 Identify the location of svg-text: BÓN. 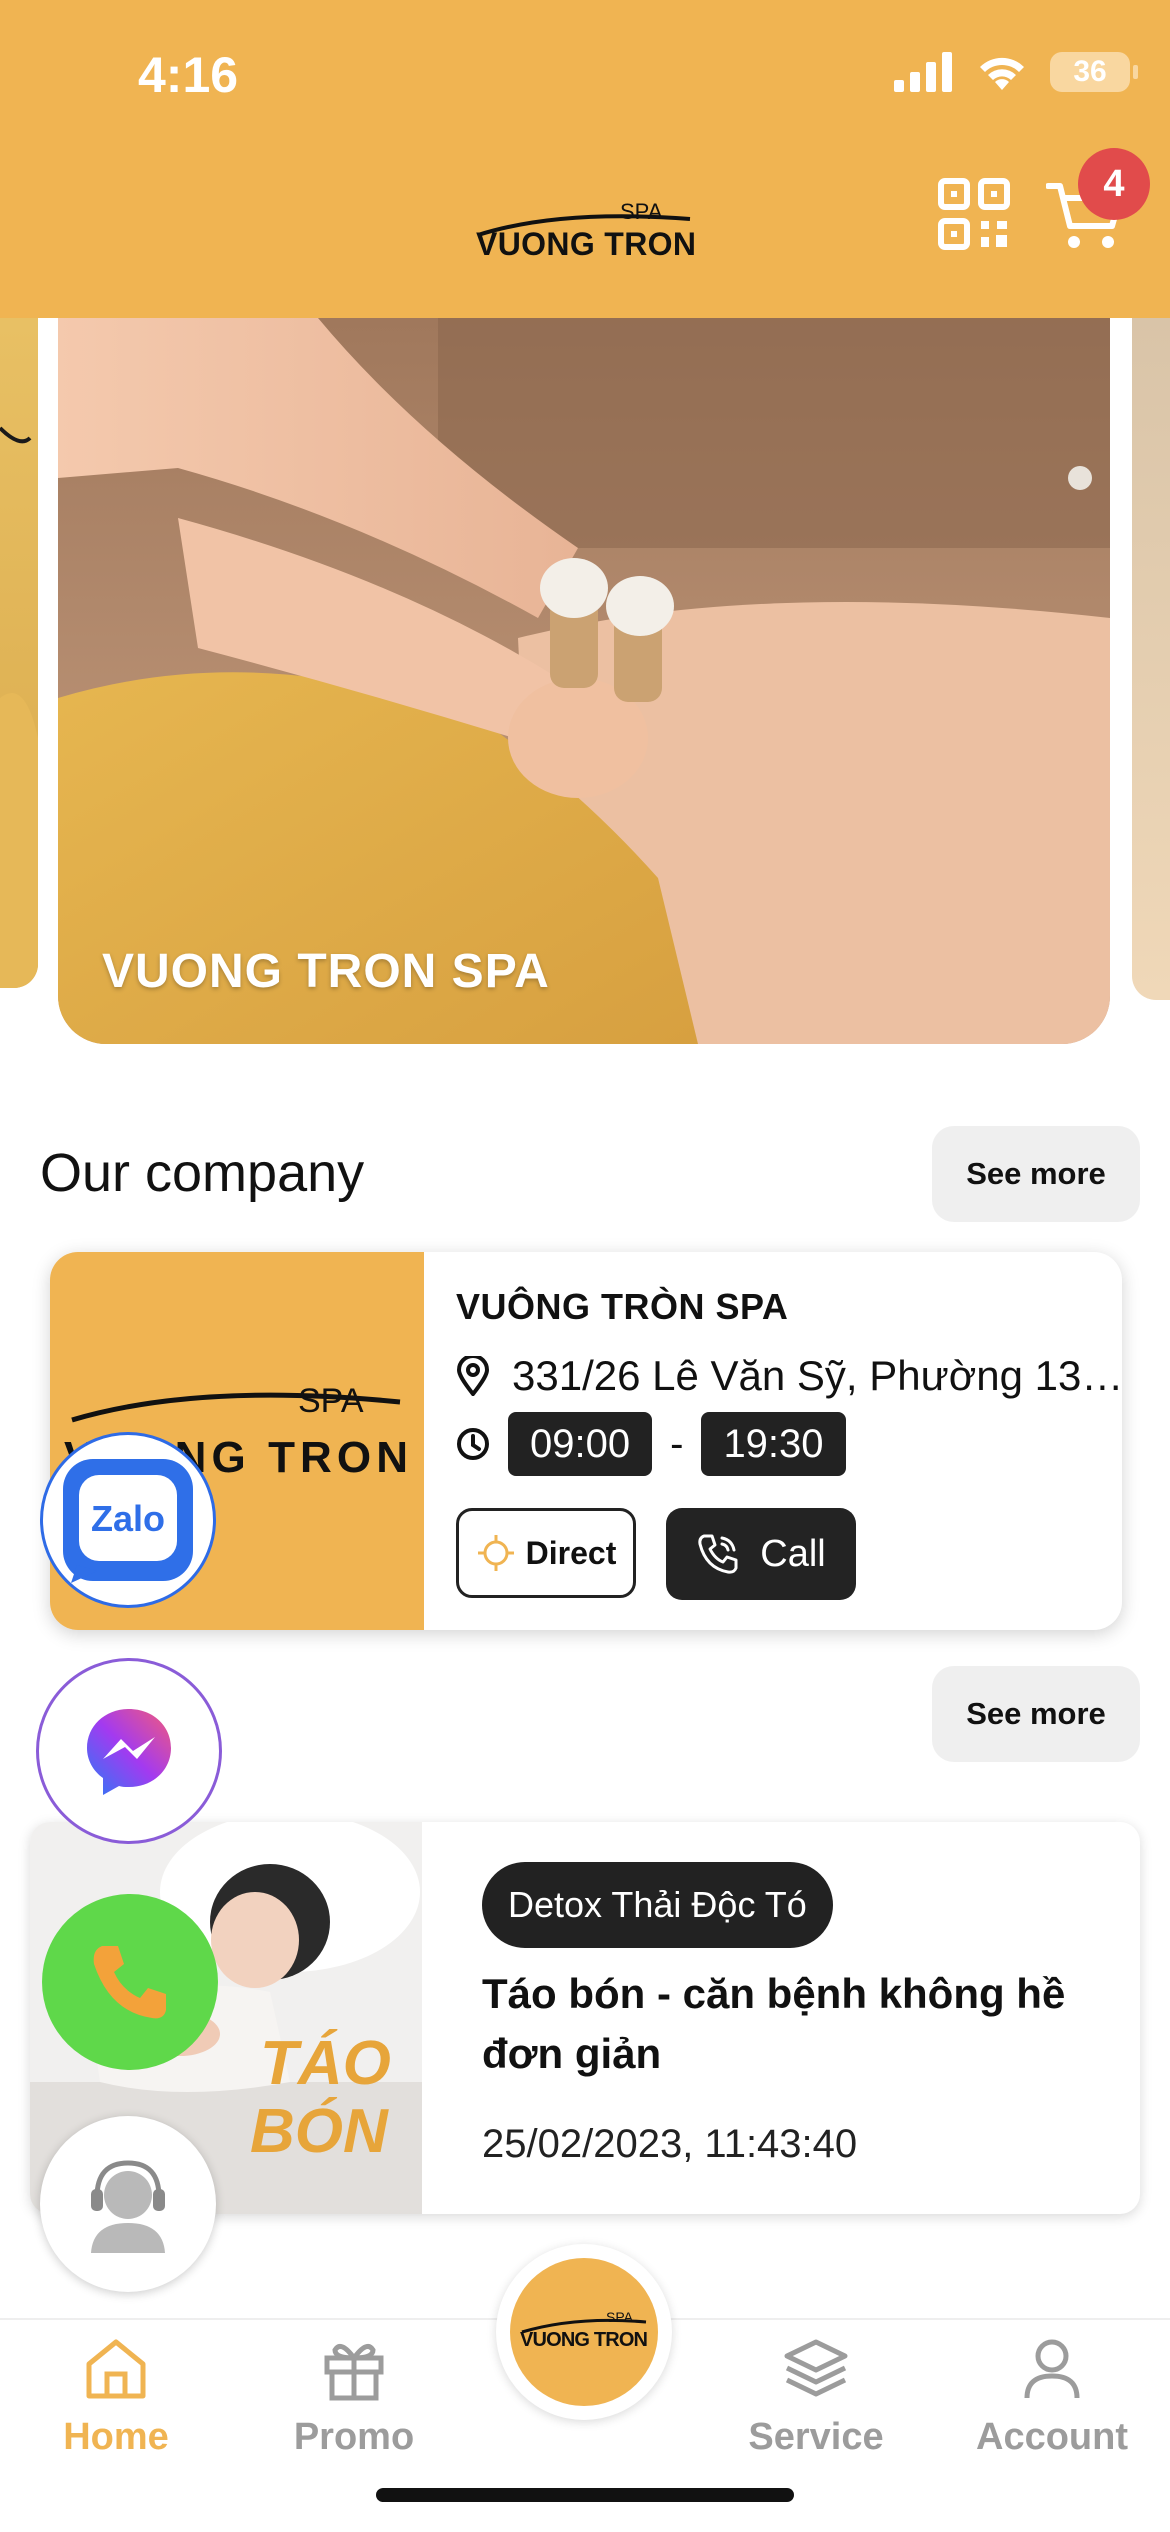
(319, 2131).